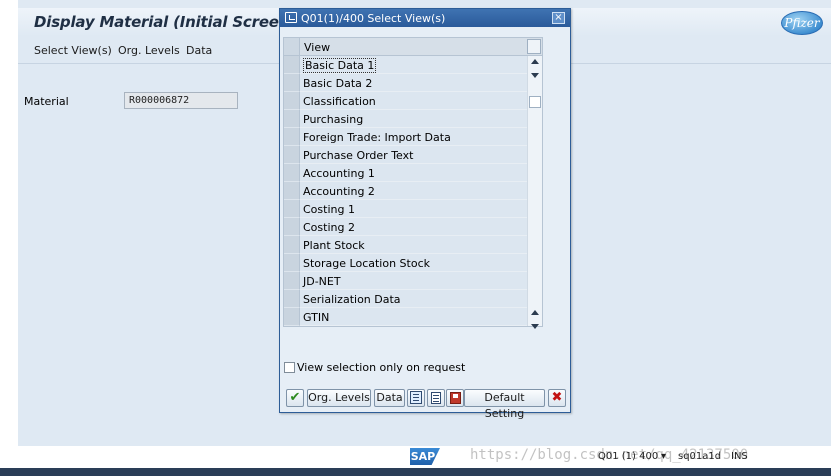 This screenshot has height=476, width=831. Describe the element at coordinates (291, 17) in the screenshot. I see `dialog-window-icon` at that location.